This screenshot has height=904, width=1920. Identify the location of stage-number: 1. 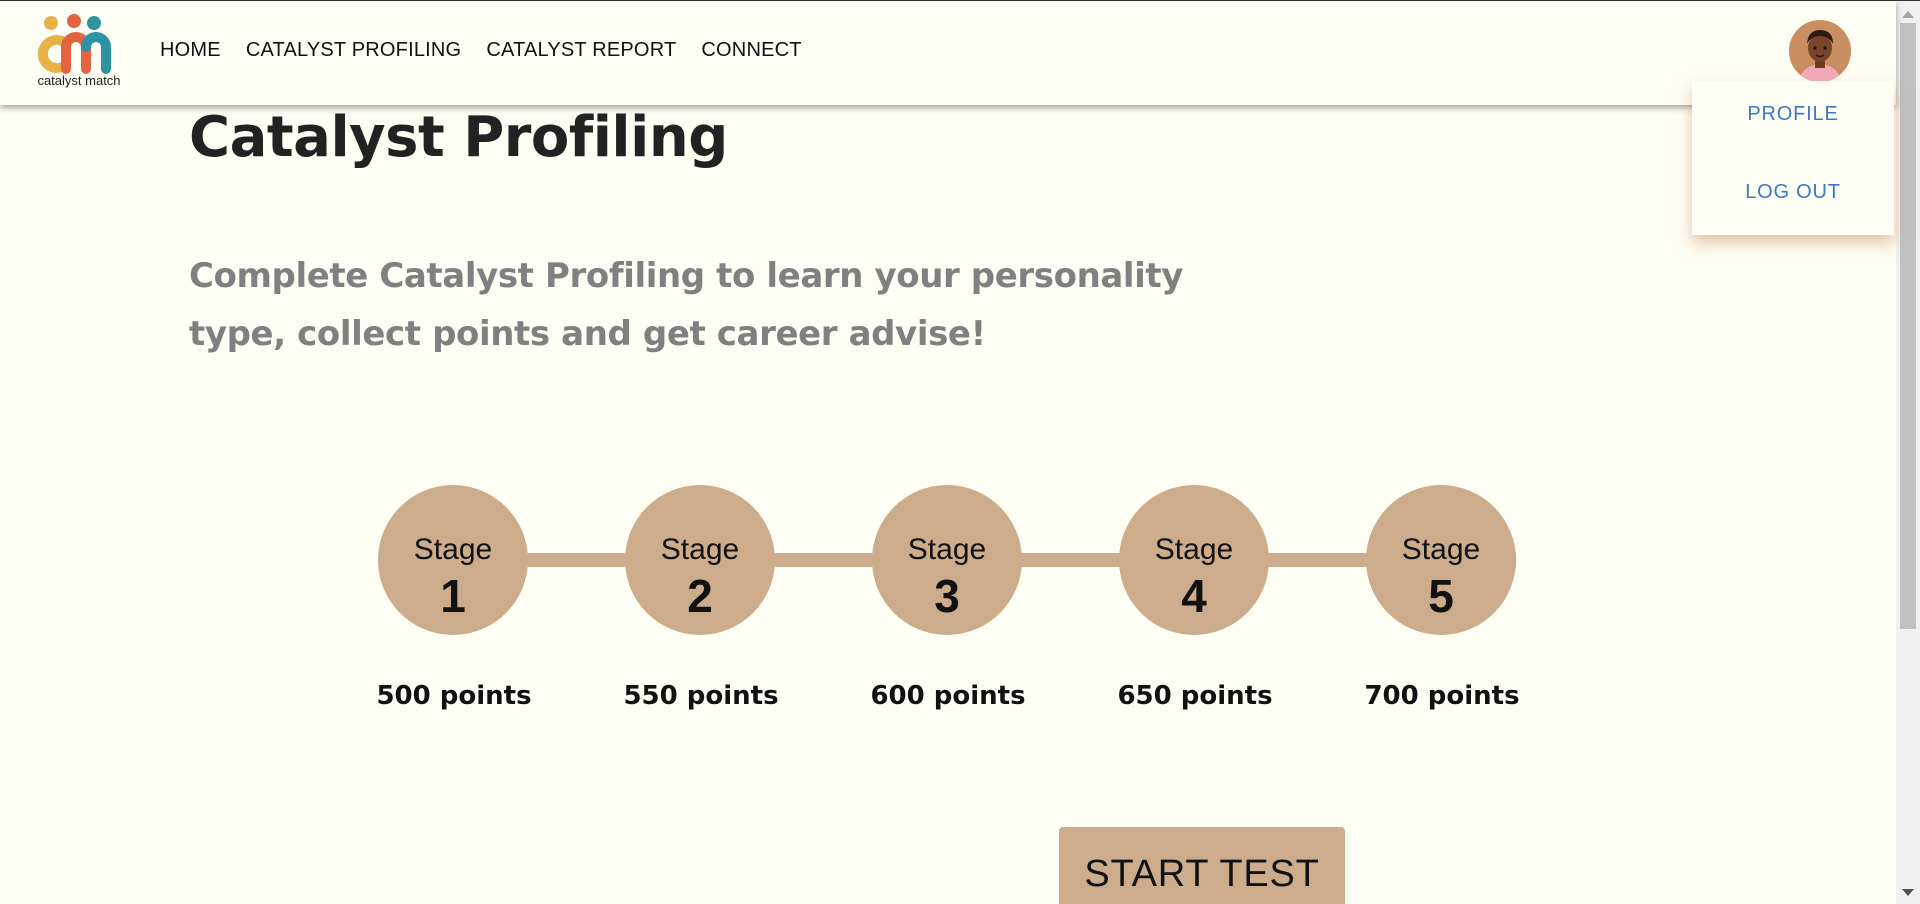
(453, 596).